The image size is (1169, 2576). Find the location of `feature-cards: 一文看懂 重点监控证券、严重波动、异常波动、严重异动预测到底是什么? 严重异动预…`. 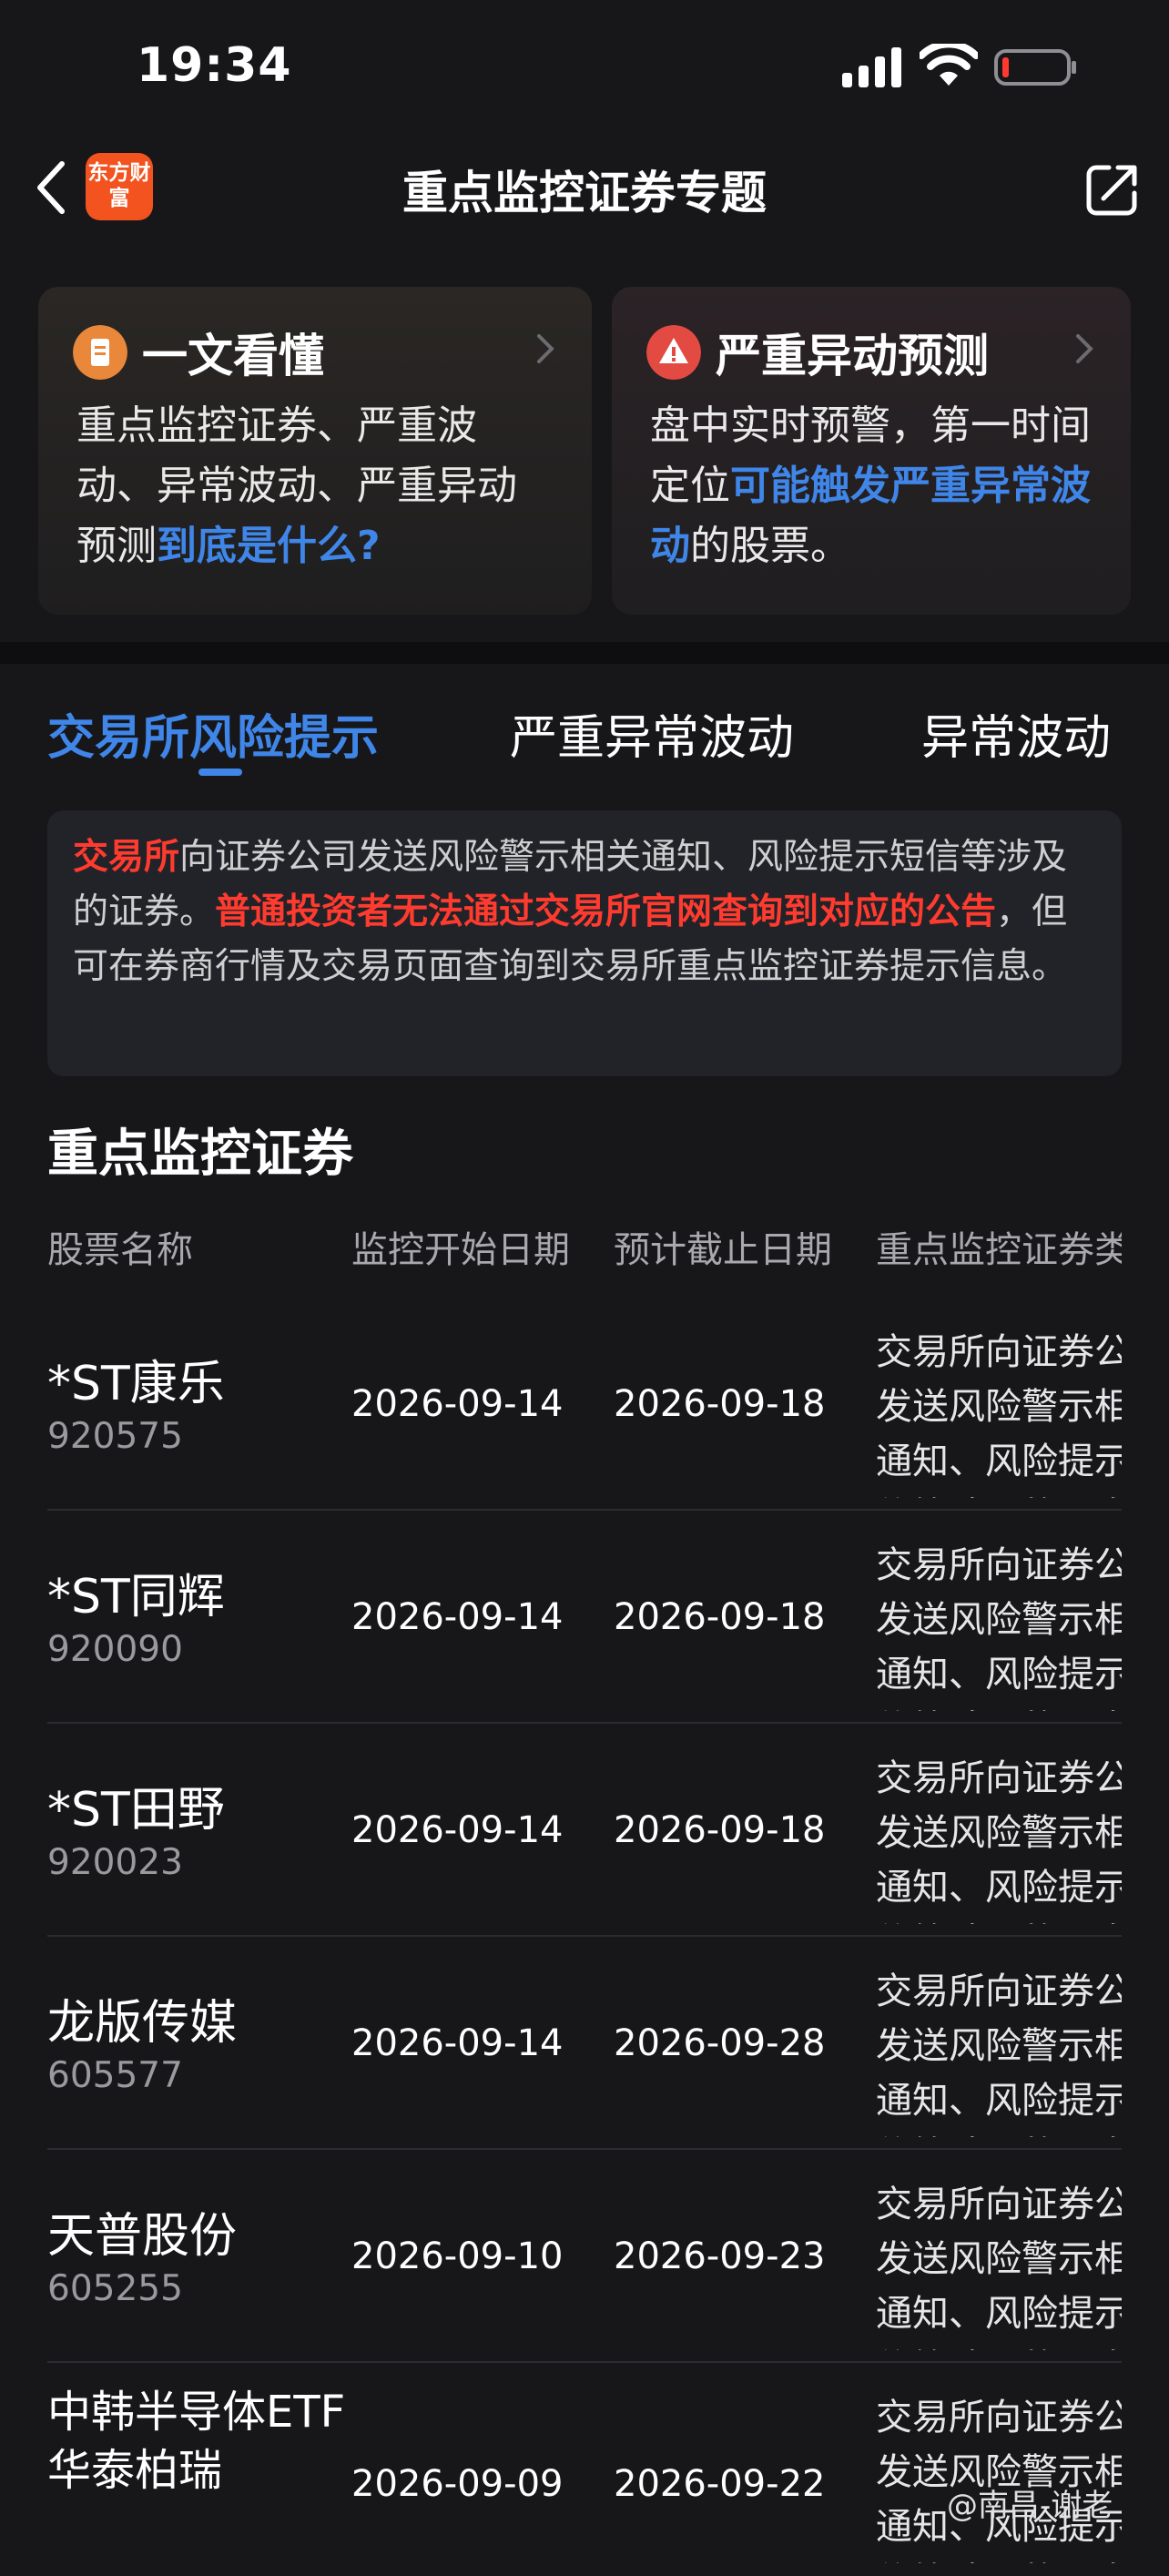

feature-cards: 一文看懂 重点监控证券、严重波动、异常波动、严重异动预测到底是什么? 严重异动预… is located at coordinates (584, 460).